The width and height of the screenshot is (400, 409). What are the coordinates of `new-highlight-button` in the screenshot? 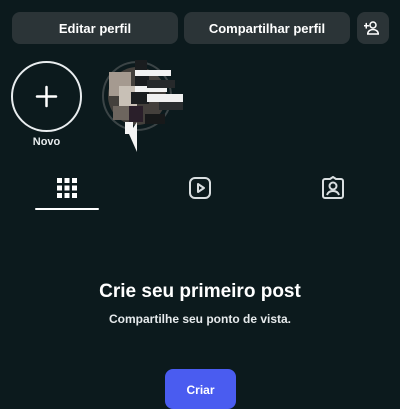 It's located at (46, 96).